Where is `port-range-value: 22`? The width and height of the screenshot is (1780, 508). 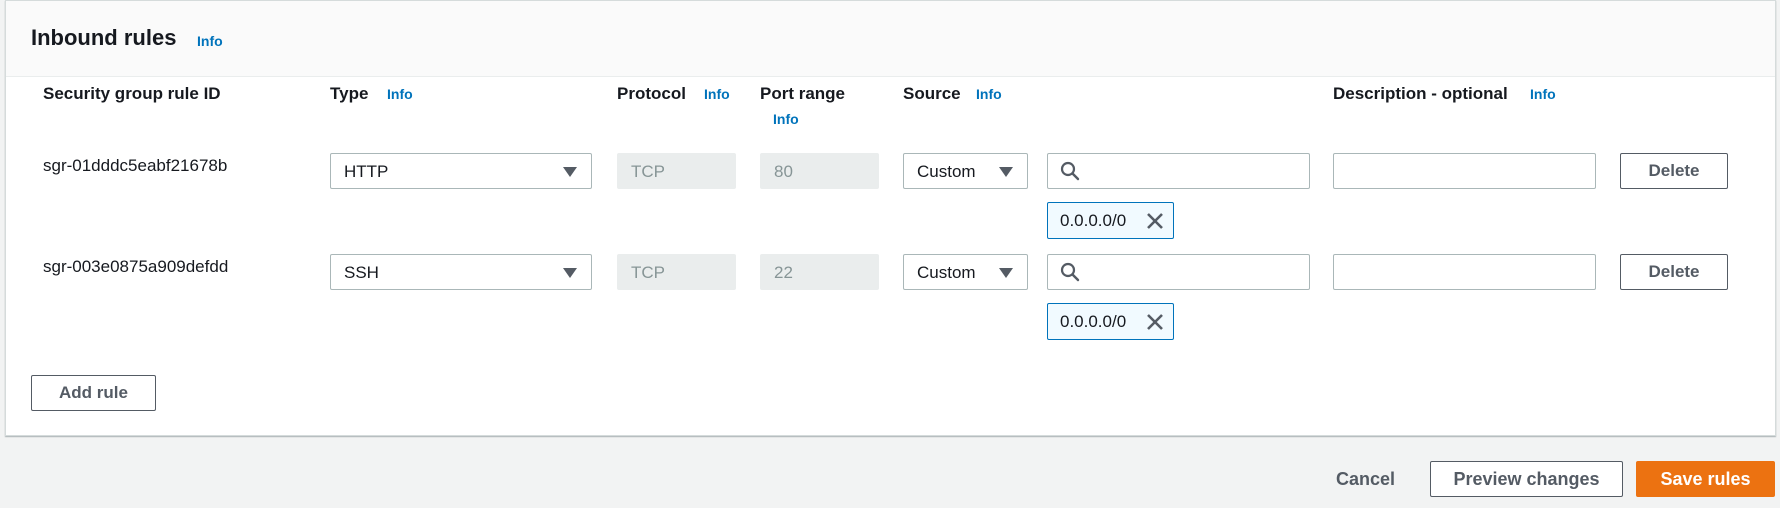
port-range-value: 22 is located at coordinates (783, 272).